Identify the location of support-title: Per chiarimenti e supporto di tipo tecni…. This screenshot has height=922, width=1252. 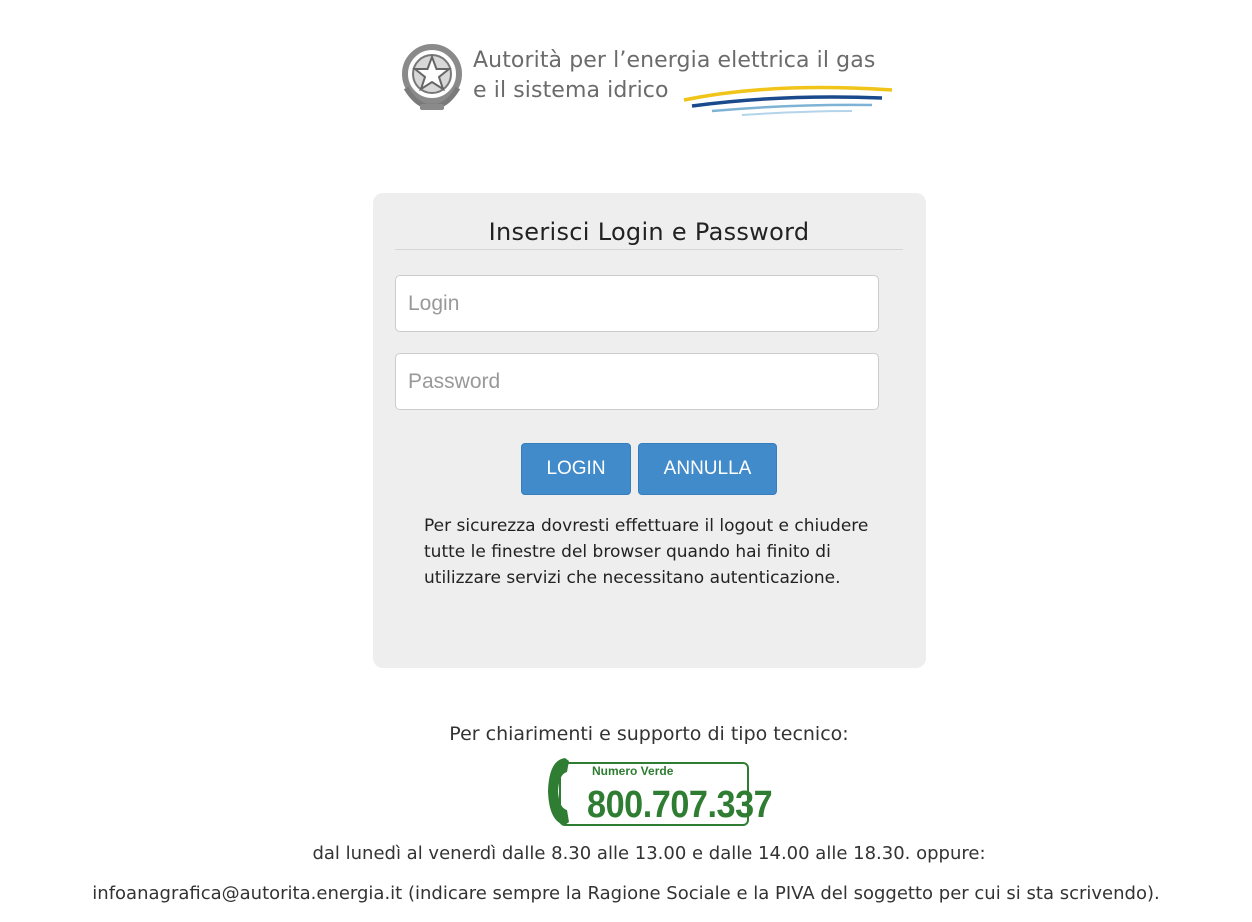
(649, 734).